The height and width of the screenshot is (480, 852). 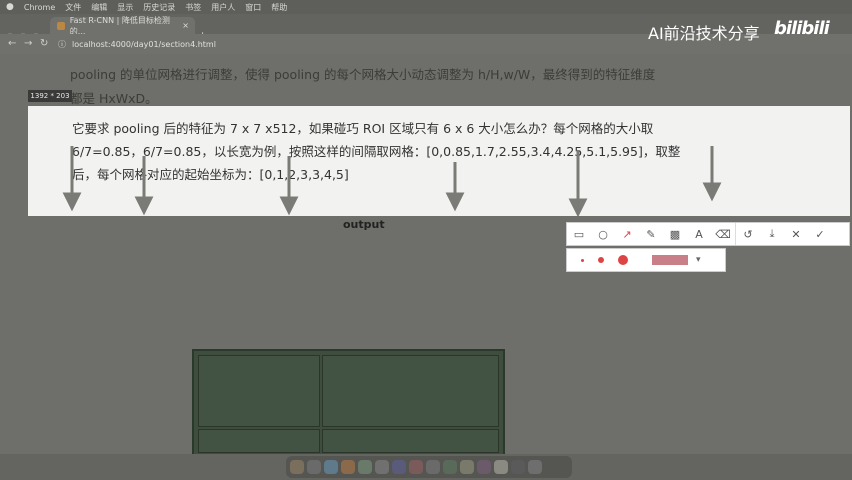 I want to click on menu-item: 用户人, so click(x=223, y=7).